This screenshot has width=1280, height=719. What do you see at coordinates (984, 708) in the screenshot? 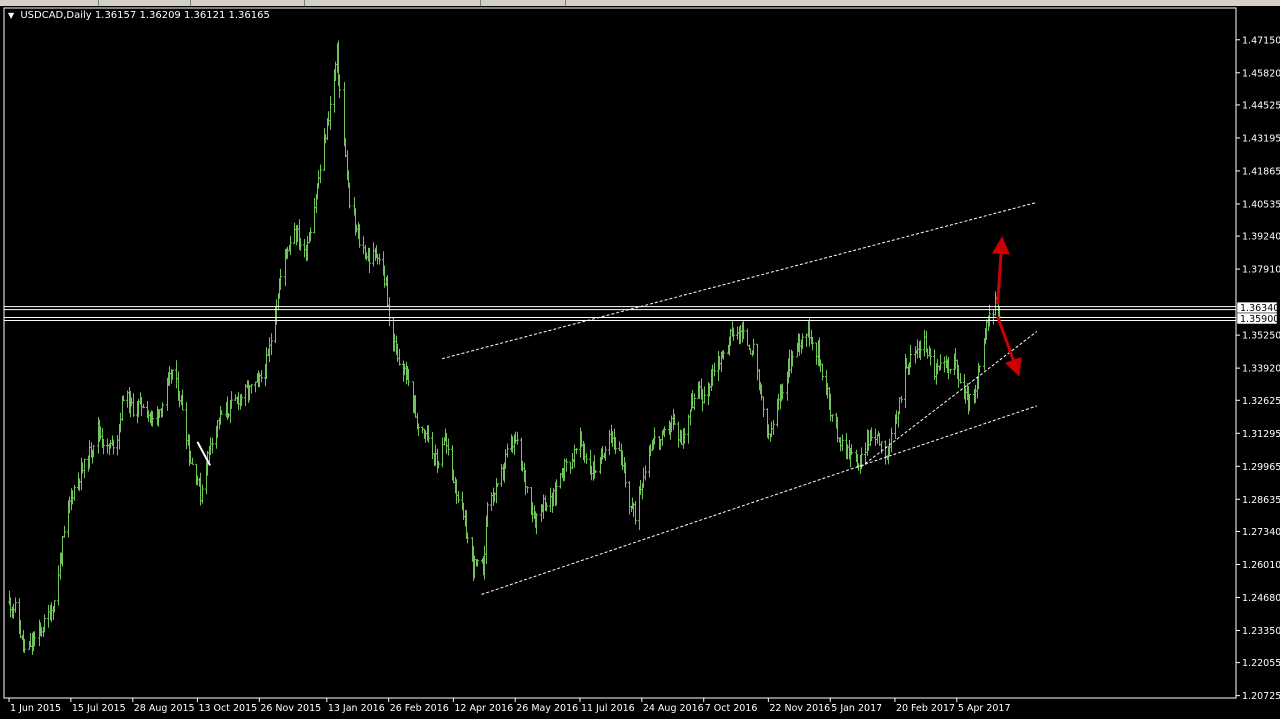
I see `x-tick-label: 5 Apr 2017` at bounding box center [984, 708].